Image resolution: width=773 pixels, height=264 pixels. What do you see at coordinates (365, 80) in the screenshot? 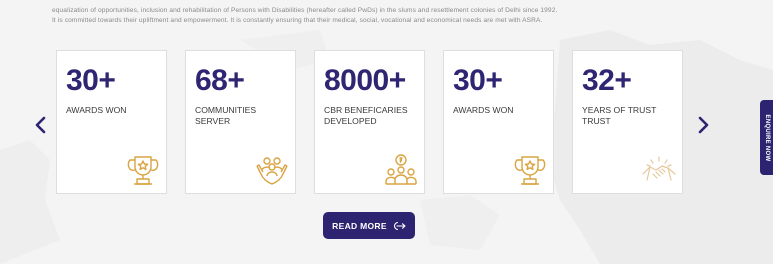
I see `stat-number: 8000+` at bounding box center [365, 80].